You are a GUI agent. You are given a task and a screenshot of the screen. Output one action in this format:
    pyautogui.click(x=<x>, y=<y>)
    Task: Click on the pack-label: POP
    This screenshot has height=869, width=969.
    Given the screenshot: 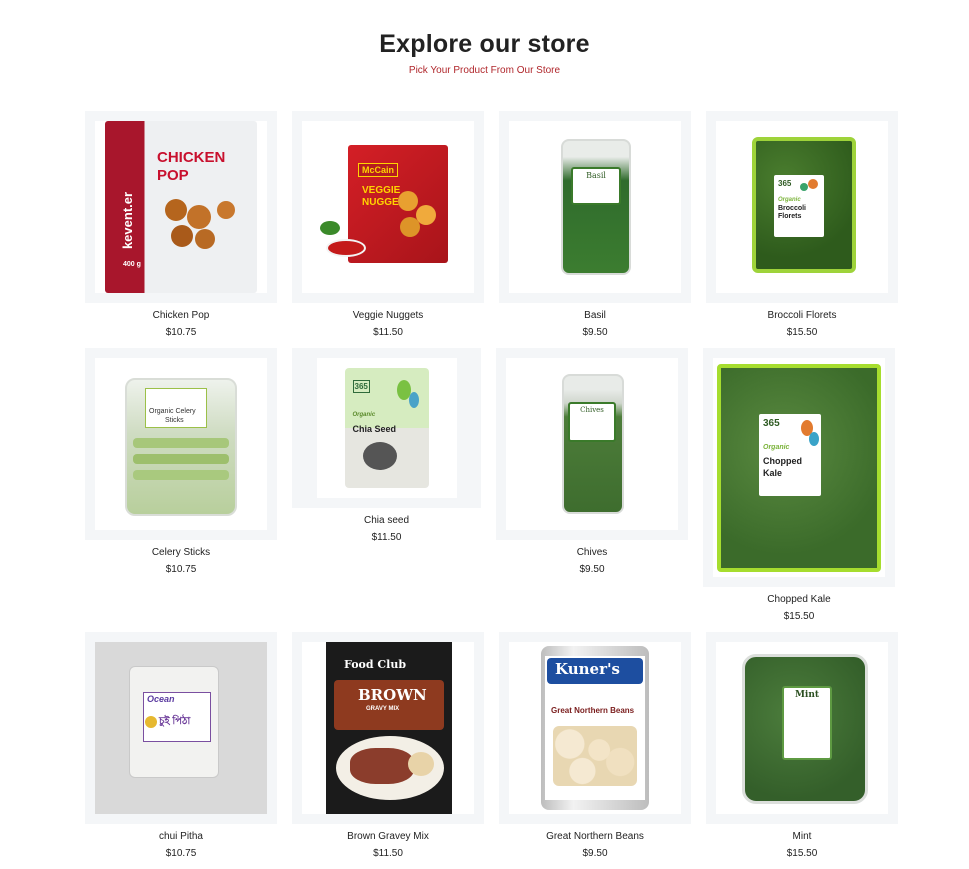 What is the action you would take?
    pyautogui.click(x=173, y=175)
    